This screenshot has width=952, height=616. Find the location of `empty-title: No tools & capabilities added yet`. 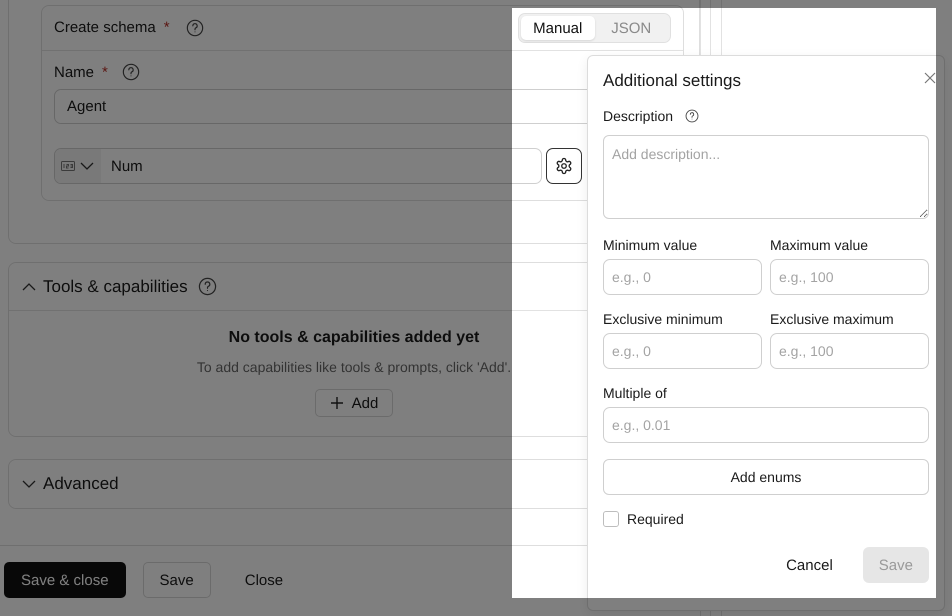

empty-title: No tools & capabilities added yet is located at coordinates (354, 338).